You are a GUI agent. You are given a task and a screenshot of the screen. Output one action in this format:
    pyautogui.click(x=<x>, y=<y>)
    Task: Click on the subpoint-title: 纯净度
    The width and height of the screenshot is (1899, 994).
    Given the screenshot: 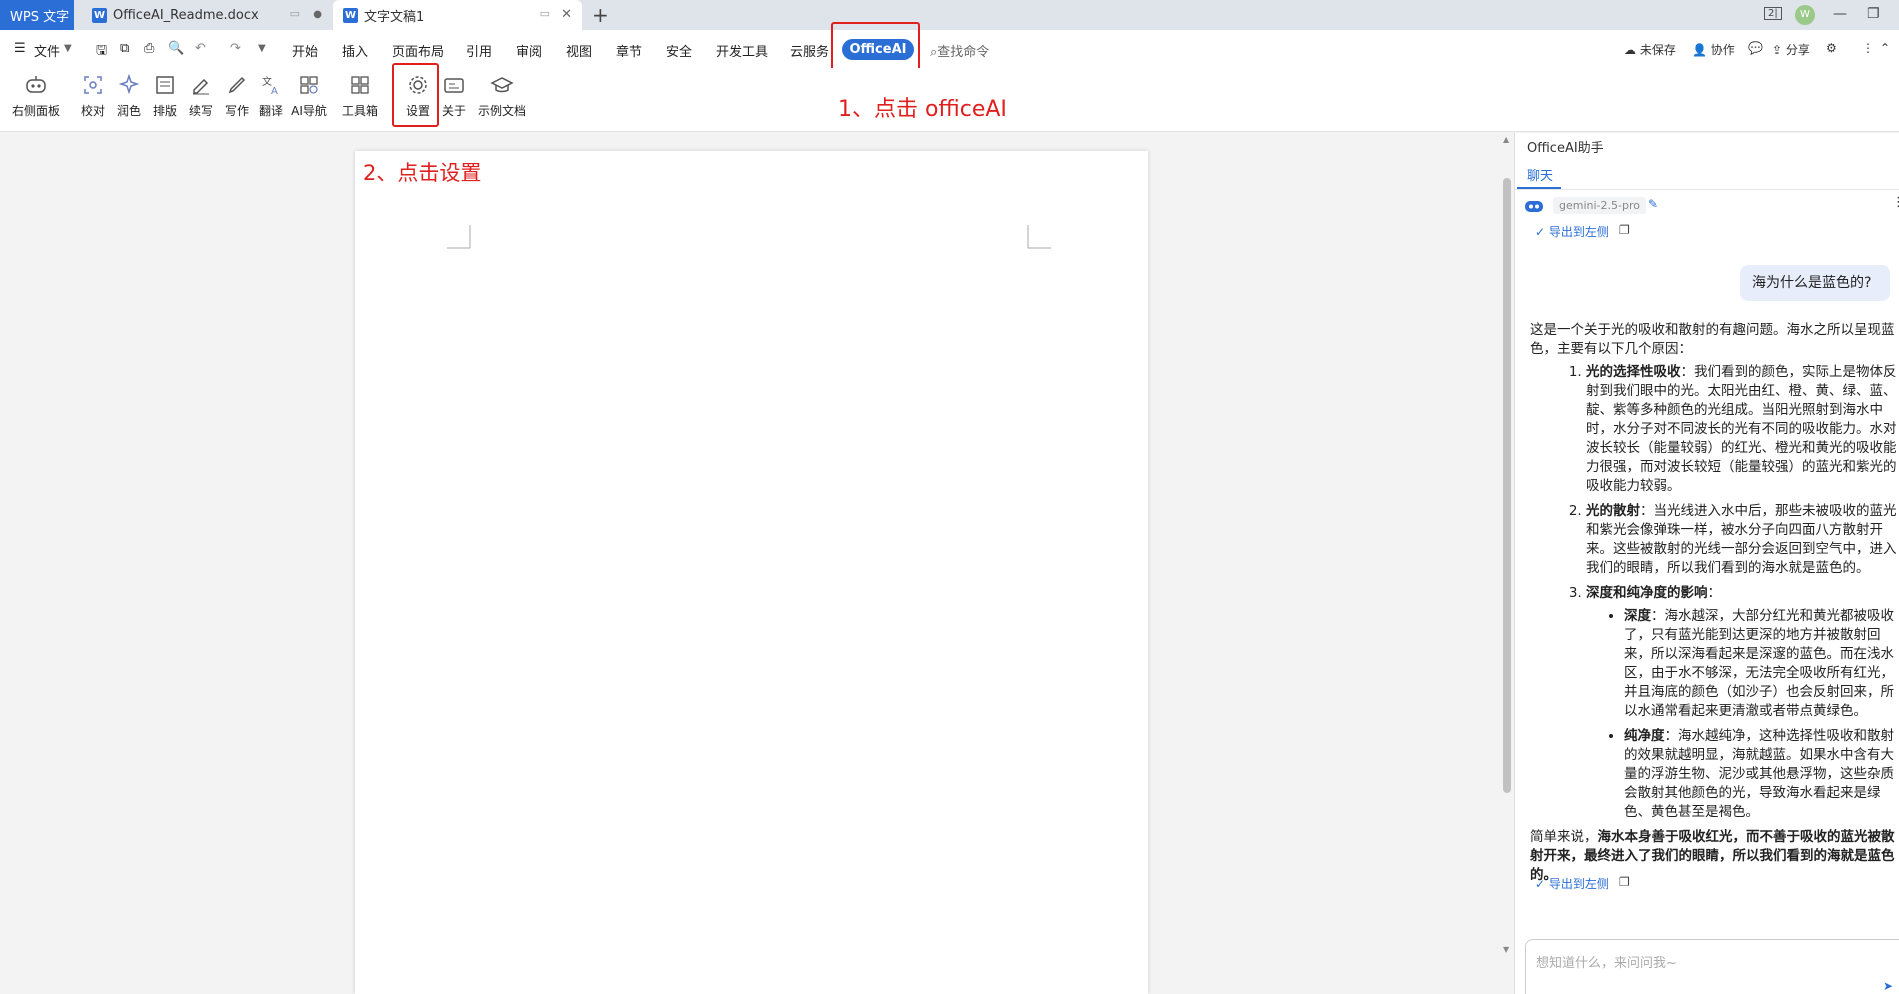 What is the action you would take?
    pyautogui.click(x=1644, y=736)
    